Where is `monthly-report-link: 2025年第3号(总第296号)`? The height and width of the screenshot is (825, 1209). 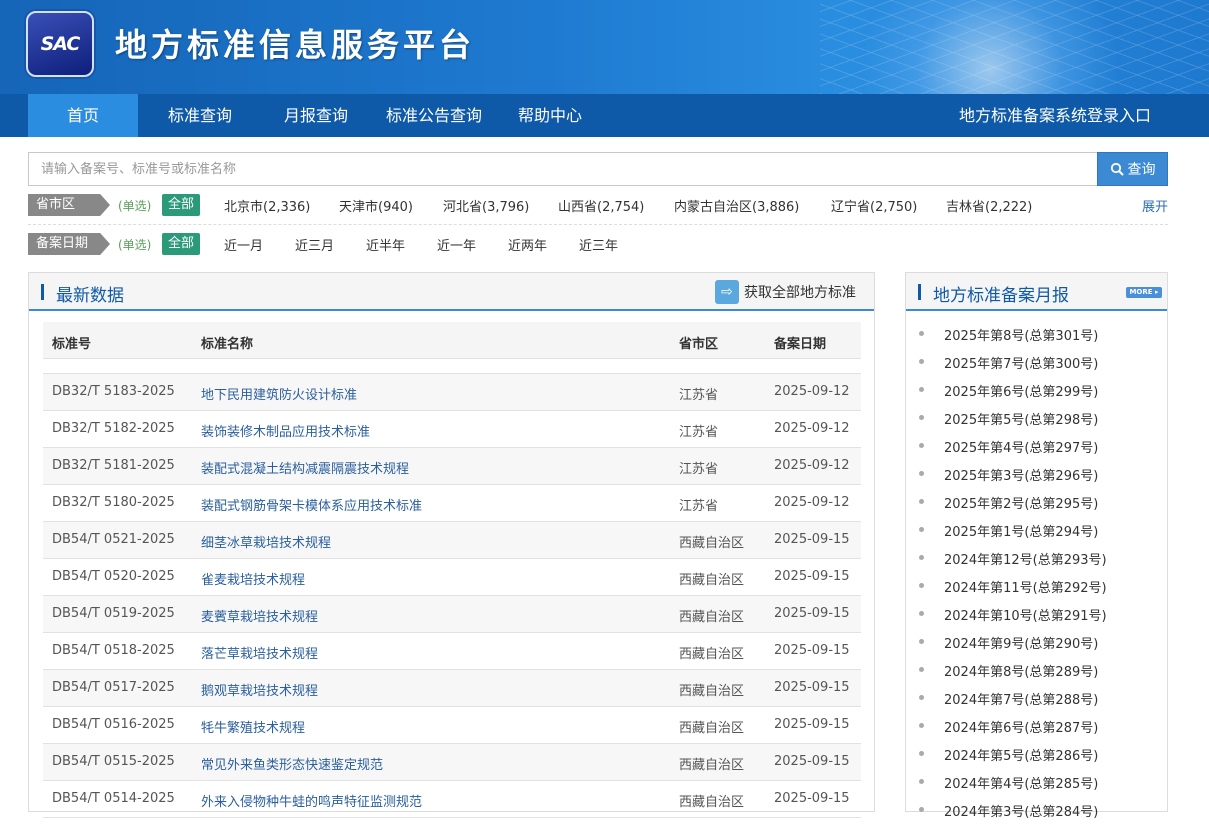 monthly-report-link: 2025年第3号(总第296号) is located at coordinates (1021, 474).